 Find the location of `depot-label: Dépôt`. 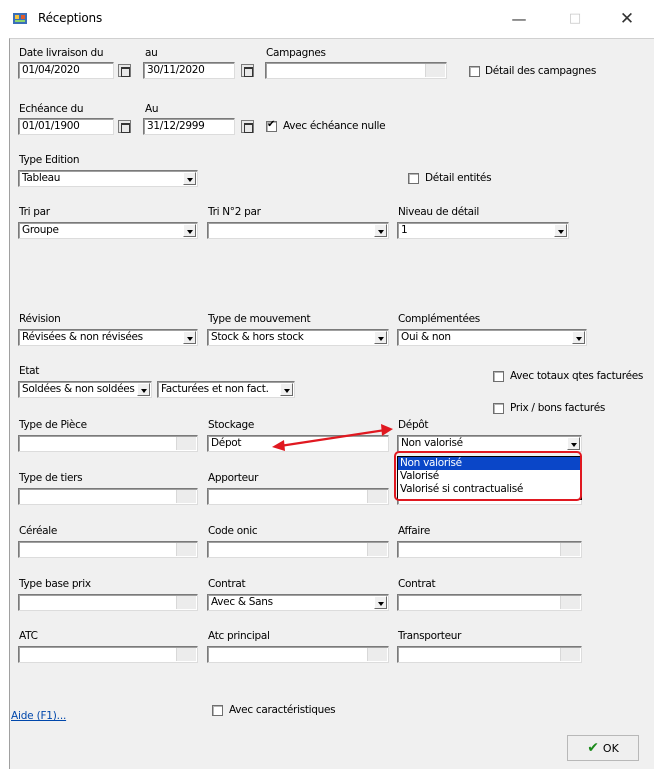

depot-label: Dépôt is located at coordinates (413, 425).